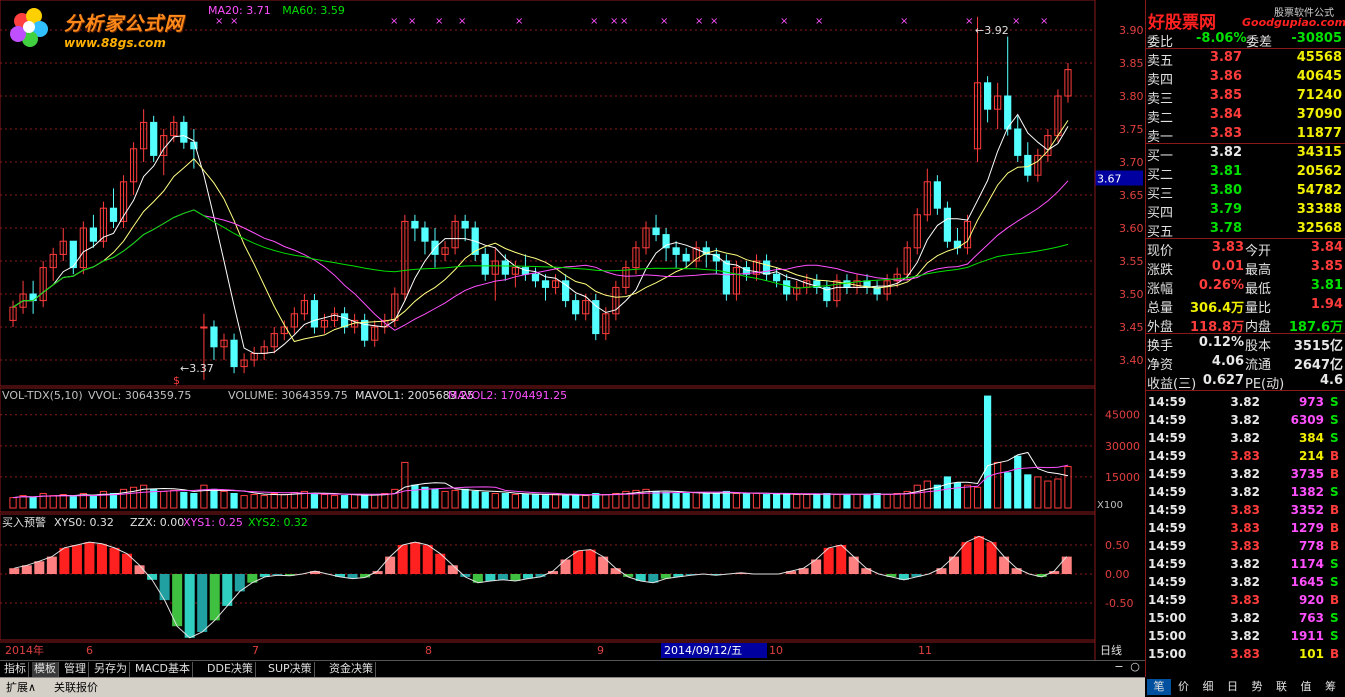 The width and height of the screenshot is (1345, 697). Describe the element at coordinates (1245, 654) in the screenshot. I see `tick-row: 15:00 3.83 101 B` at that location.